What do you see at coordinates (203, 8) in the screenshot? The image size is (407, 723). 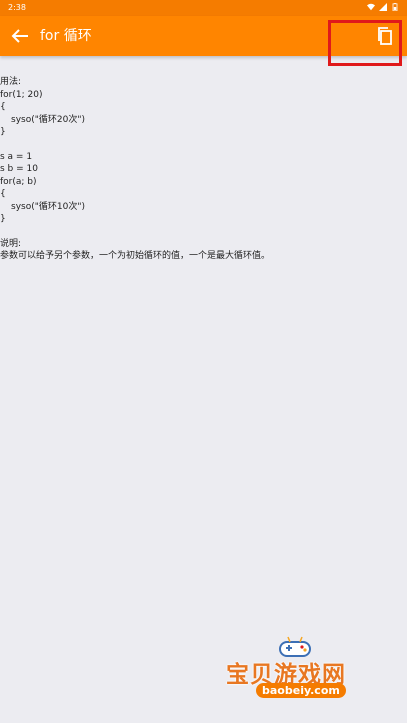 I see `status-bar: 2:38` at bounding box center [203, 8].